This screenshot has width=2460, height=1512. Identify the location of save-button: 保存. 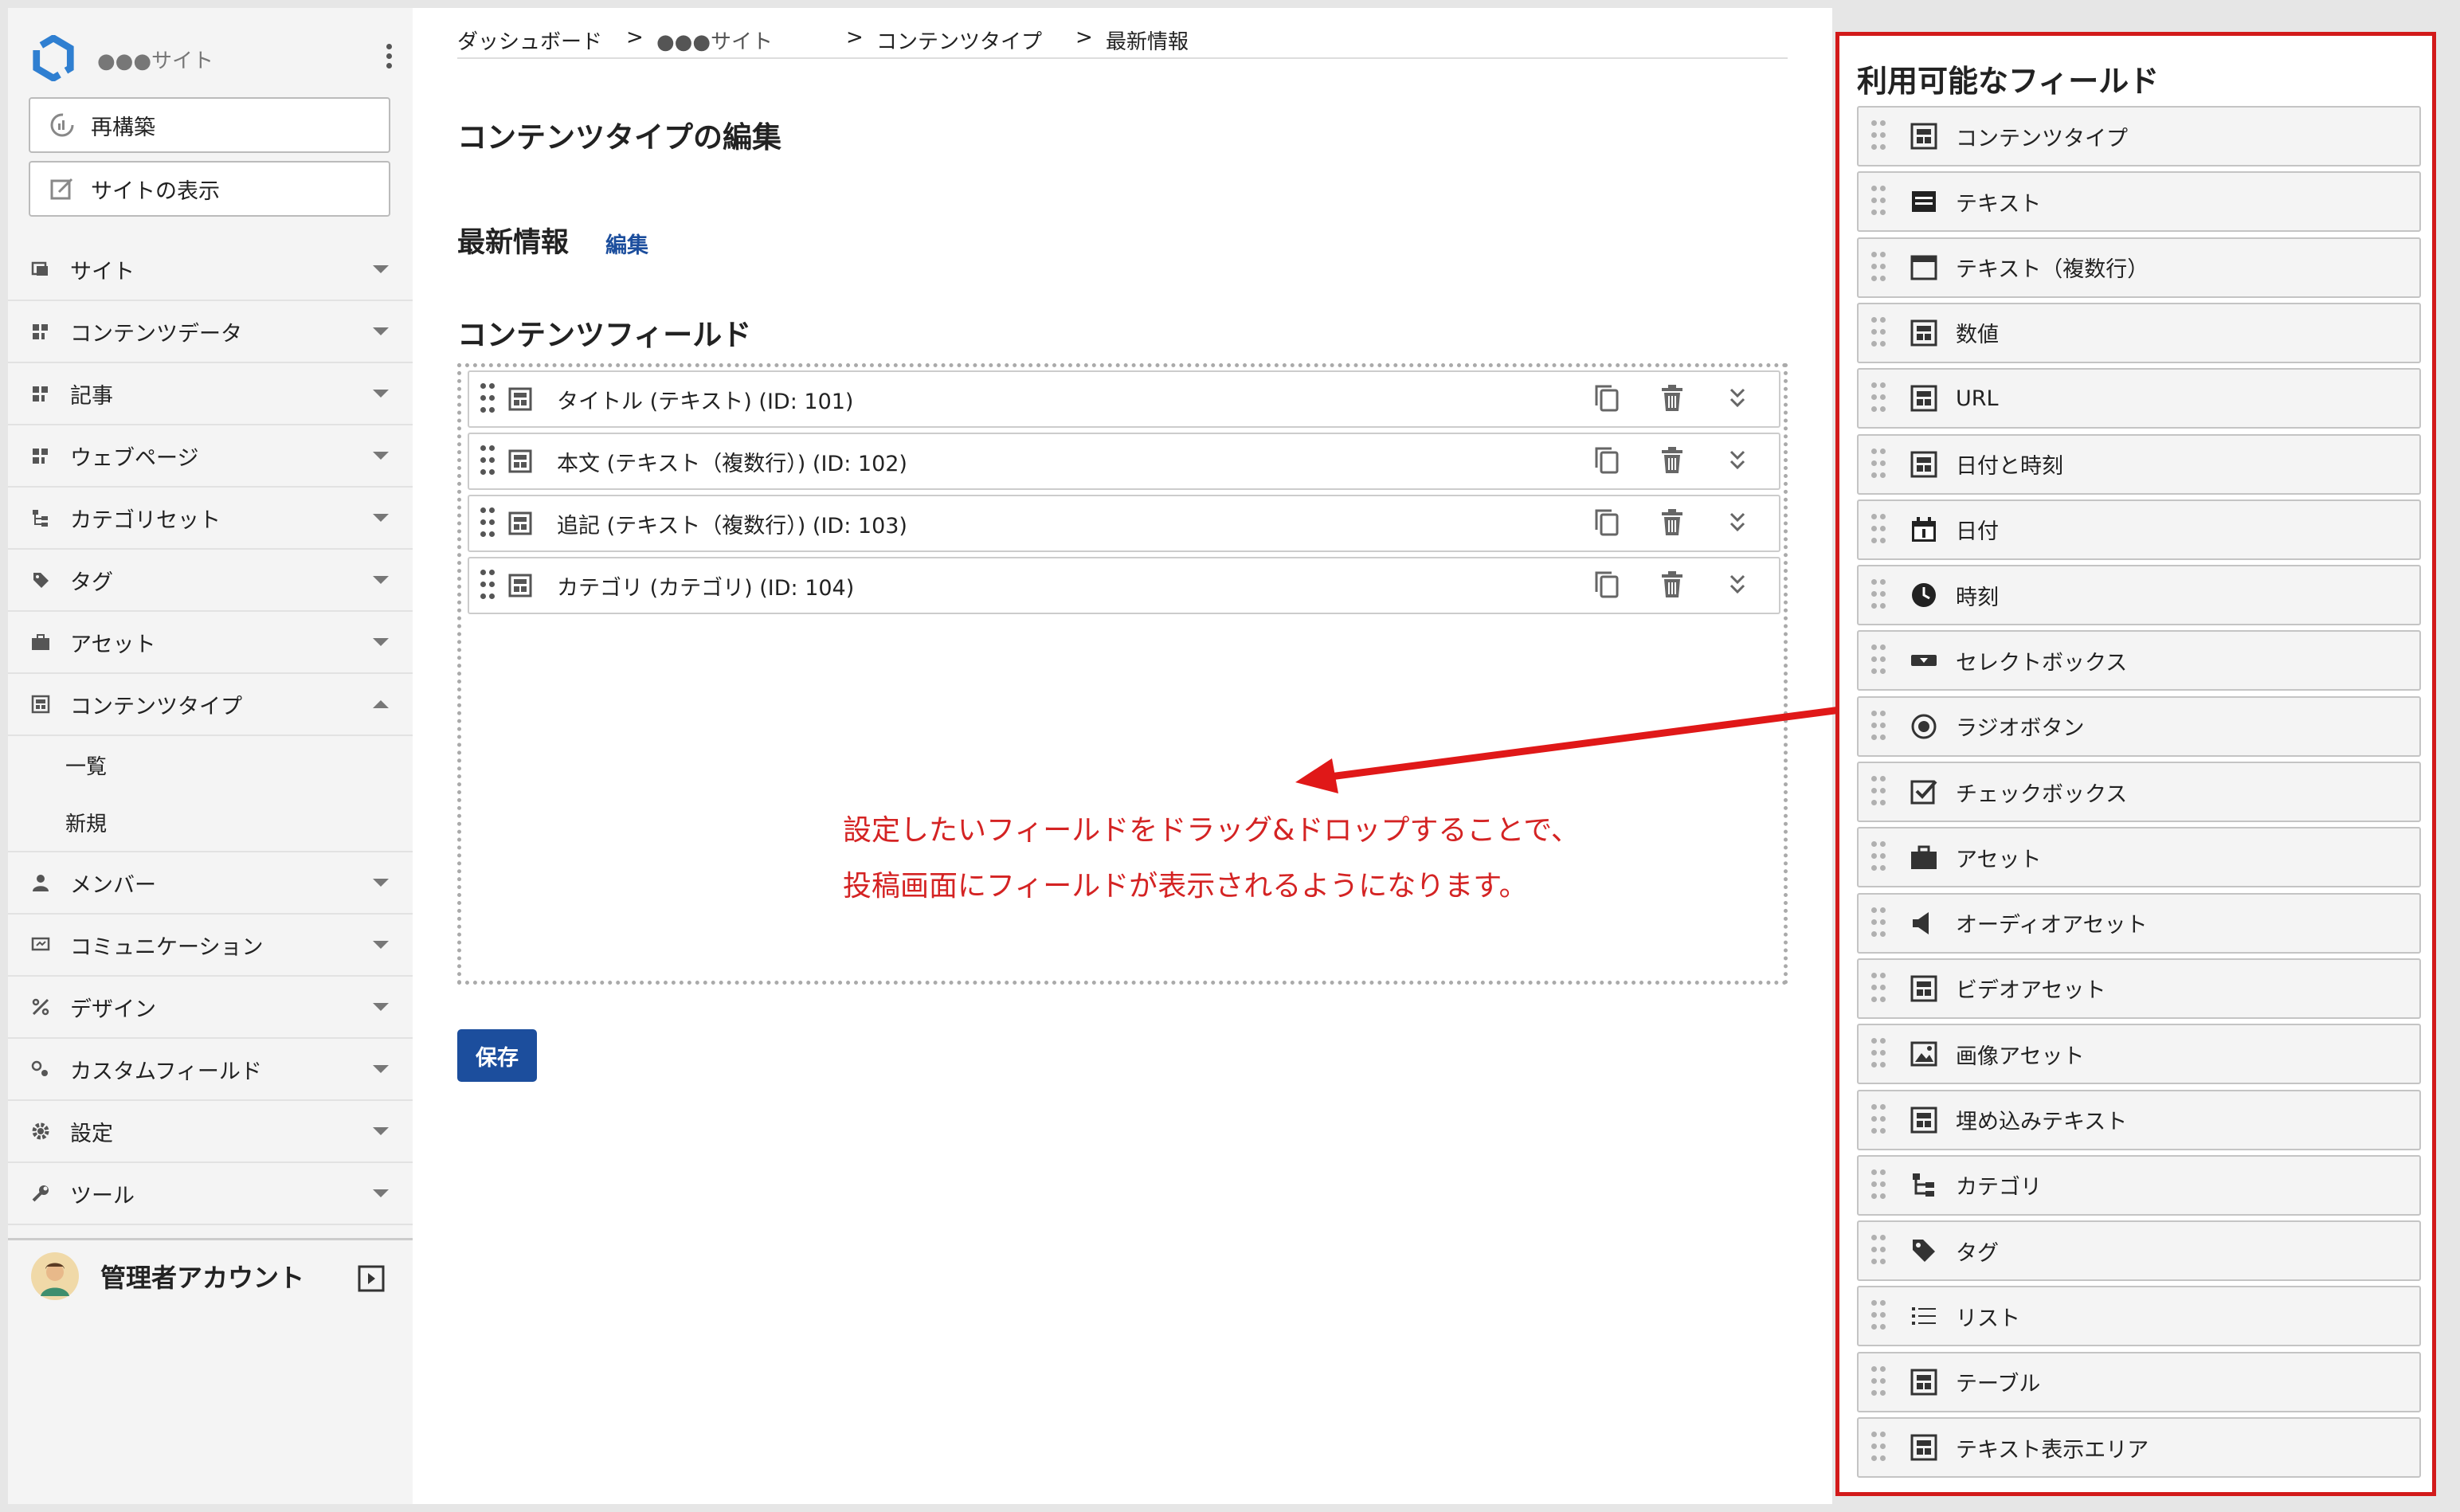
(497, 1056).